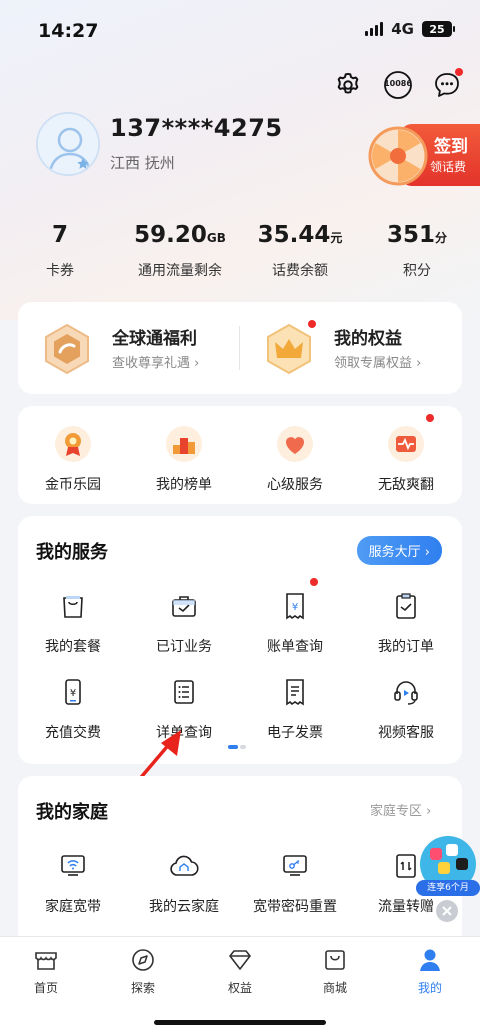 This screenshot has height=1036, width=480. Describe the element at coordinates (448, 167) in the screenshot. I see `checkin-subtitle: 领话费` at that location.